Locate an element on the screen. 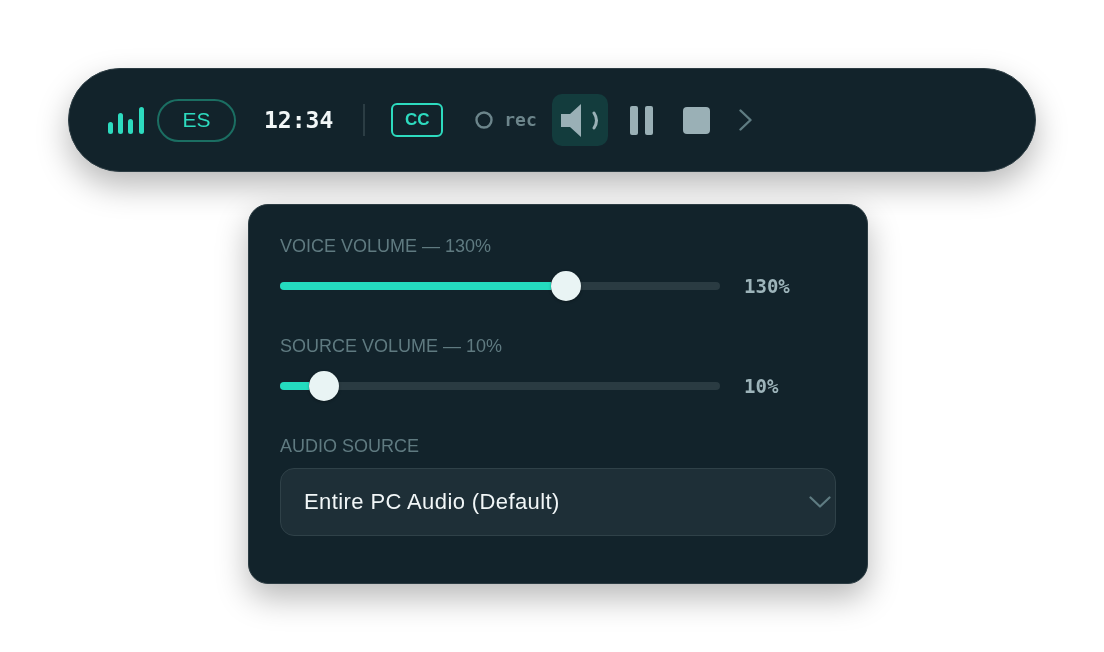  slider-value: 10% is located at coordinates (761, 386).